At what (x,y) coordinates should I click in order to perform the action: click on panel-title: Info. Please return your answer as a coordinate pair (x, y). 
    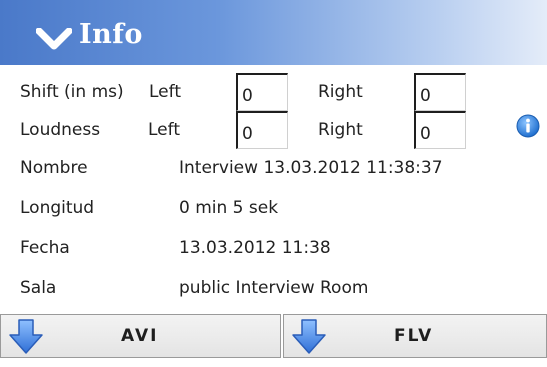
    Looking at the image, I should click on (111, 34).